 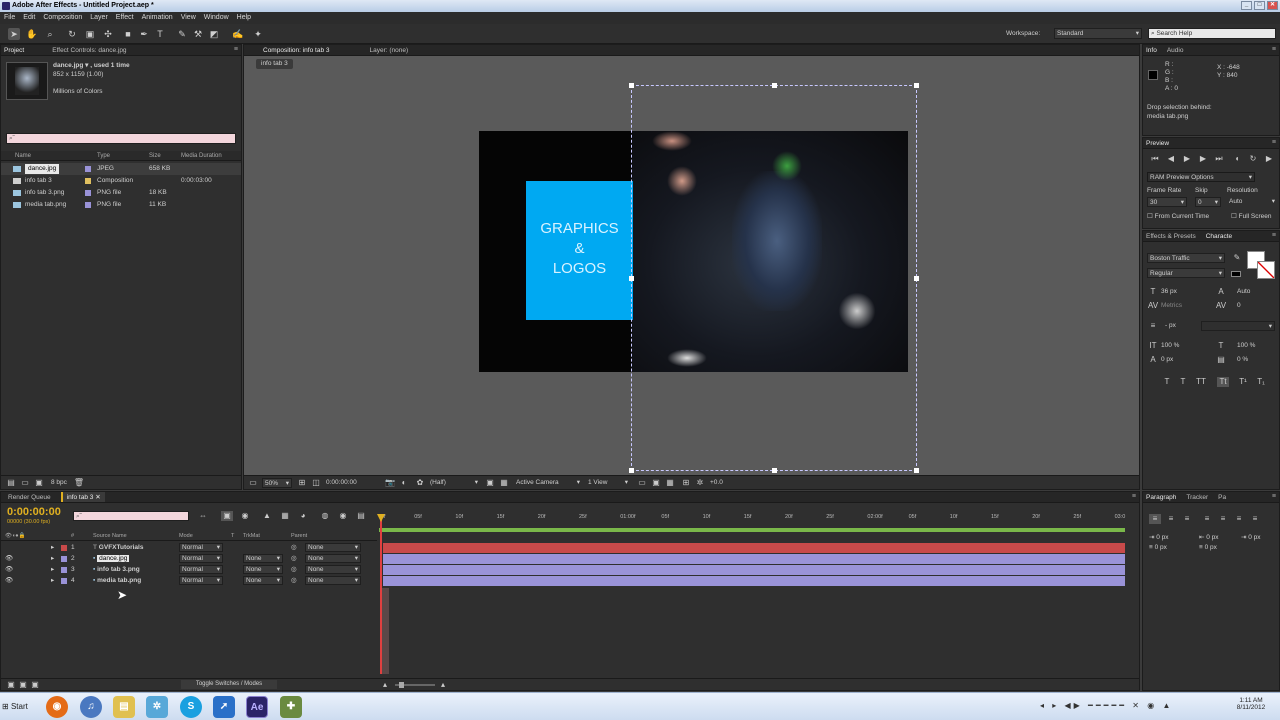 What do you see at coordinates (670, 483) in the screenshot?
I see `timeline-icon: ▦` at bounding box center [670, 483].